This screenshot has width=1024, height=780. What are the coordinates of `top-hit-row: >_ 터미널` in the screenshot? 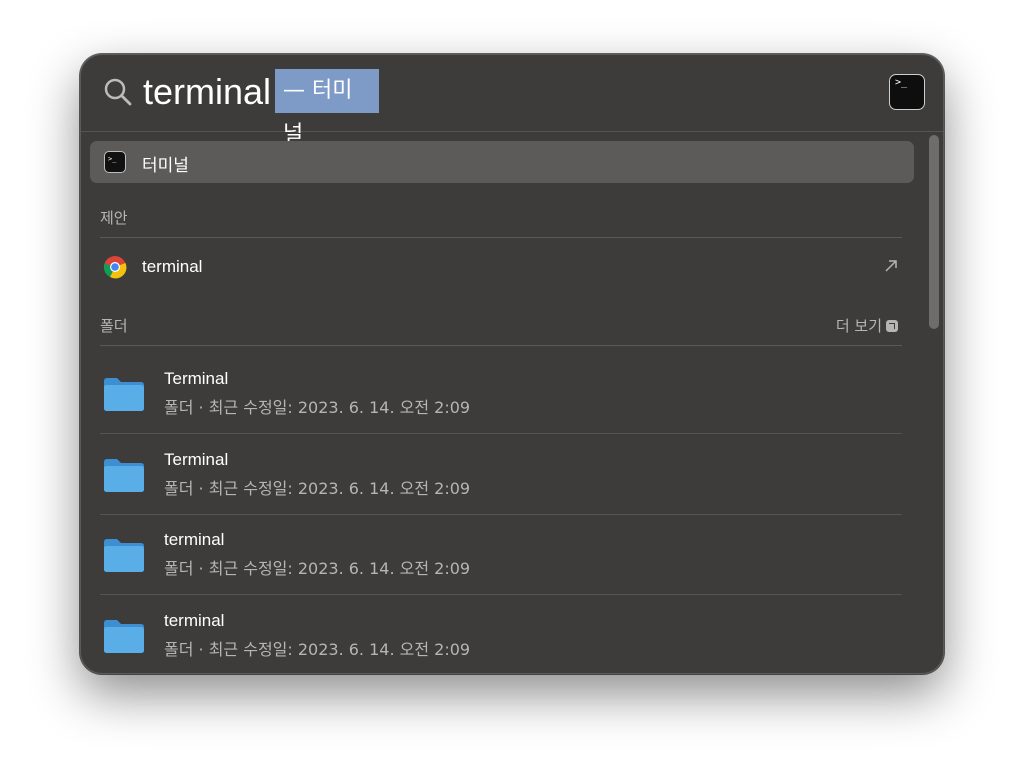 It's located at (502, 162).